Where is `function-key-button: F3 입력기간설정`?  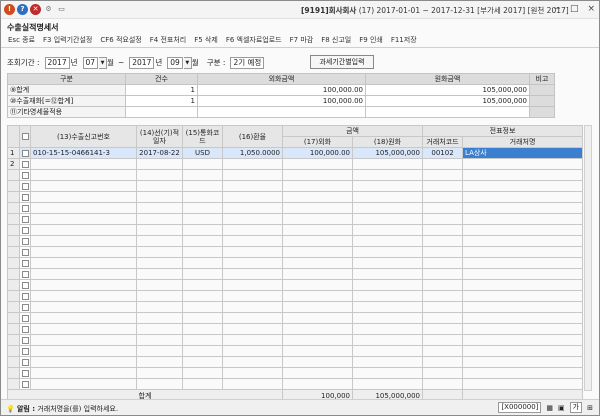
function-key-button: F3 입력기간설정 is located at coordinates (67, 40).